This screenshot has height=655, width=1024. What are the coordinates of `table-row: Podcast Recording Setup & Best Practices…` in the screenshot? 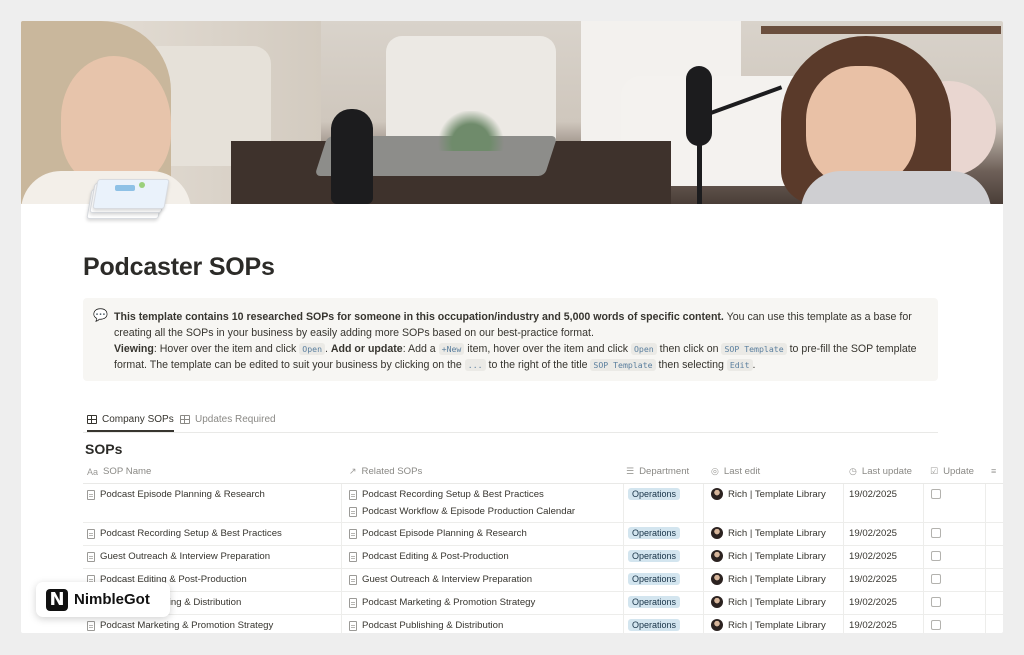 It's located at (543, 534).